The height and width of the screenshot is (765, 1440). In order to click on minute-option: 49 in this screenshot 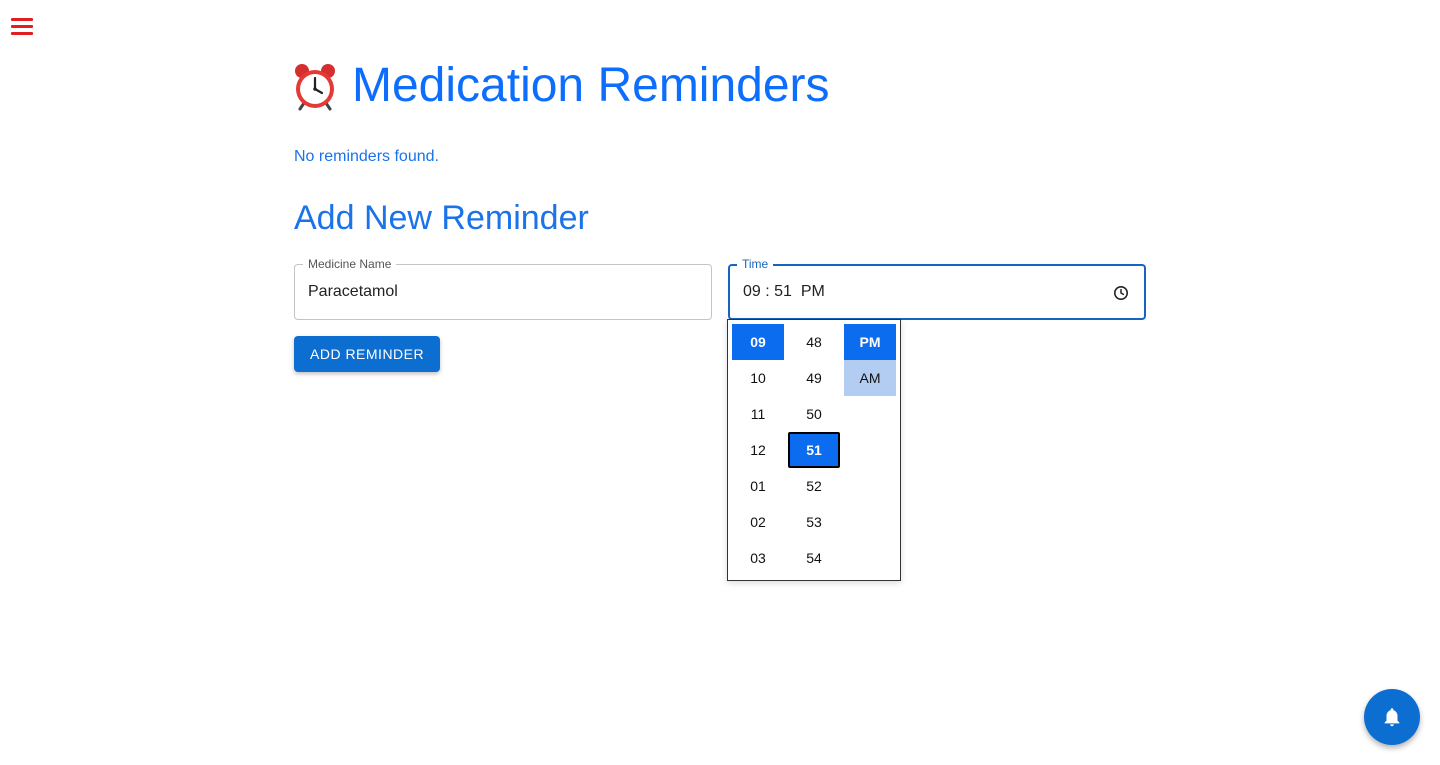, I will do `click(814, 378)`.